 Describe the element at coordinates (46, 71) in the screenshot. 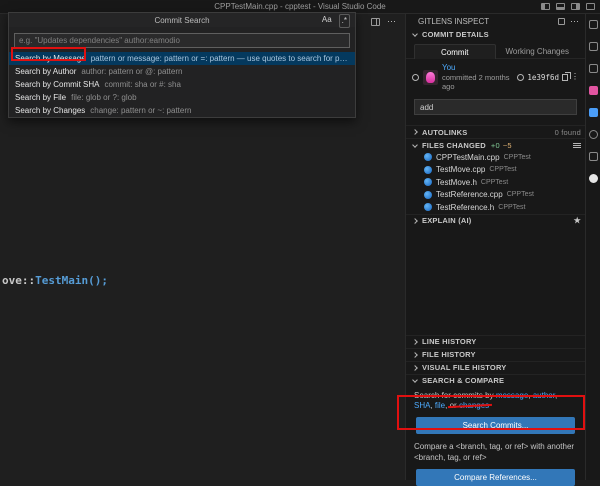

I see `item-label: Search by Author` at that location.